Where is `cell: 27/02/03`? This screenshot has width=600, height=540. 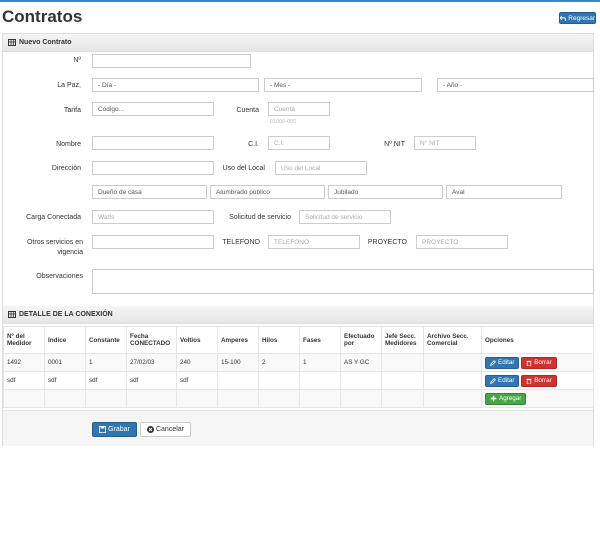 cell: 27/02/03 is located at coordinates (151, 362).